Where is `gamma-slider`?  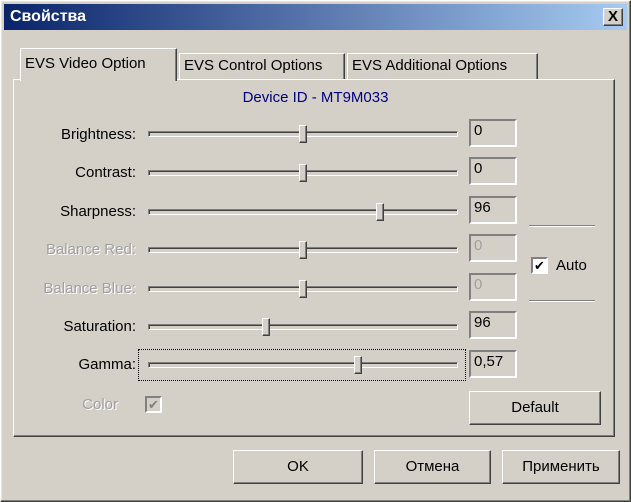
gamma-slider is located at coordinates (303, 365).